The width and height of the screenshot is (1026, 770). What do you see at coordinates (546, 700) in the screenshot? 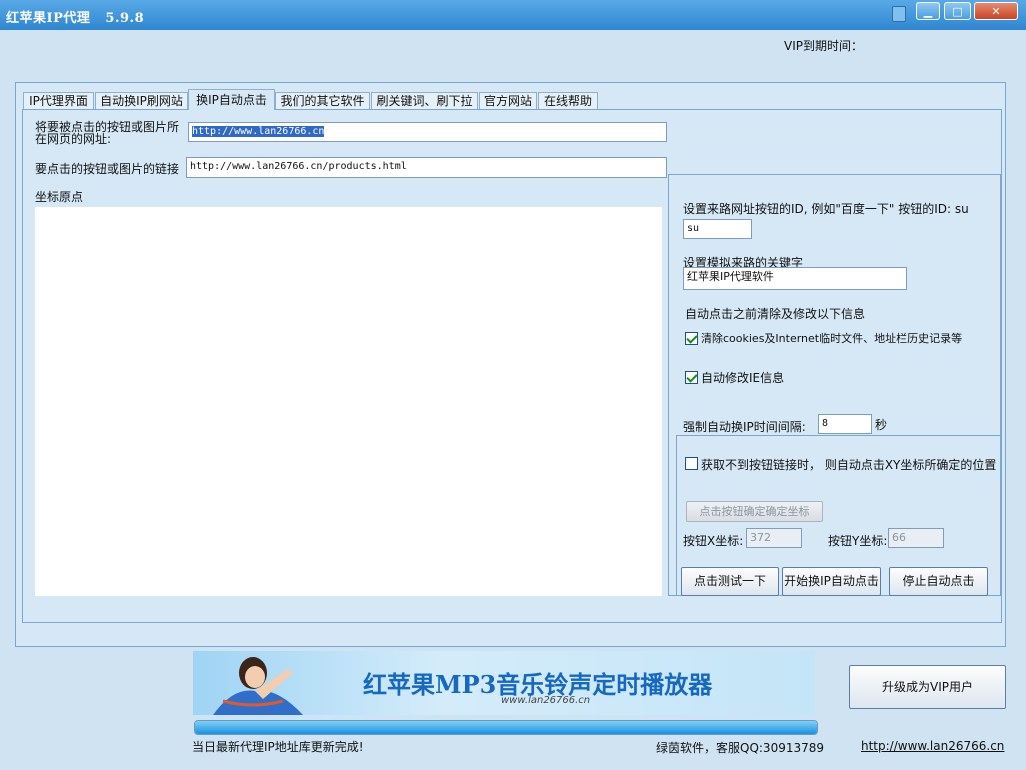
I see `banner-url: www.lan26766.cn` at bounding box center [546, 700].